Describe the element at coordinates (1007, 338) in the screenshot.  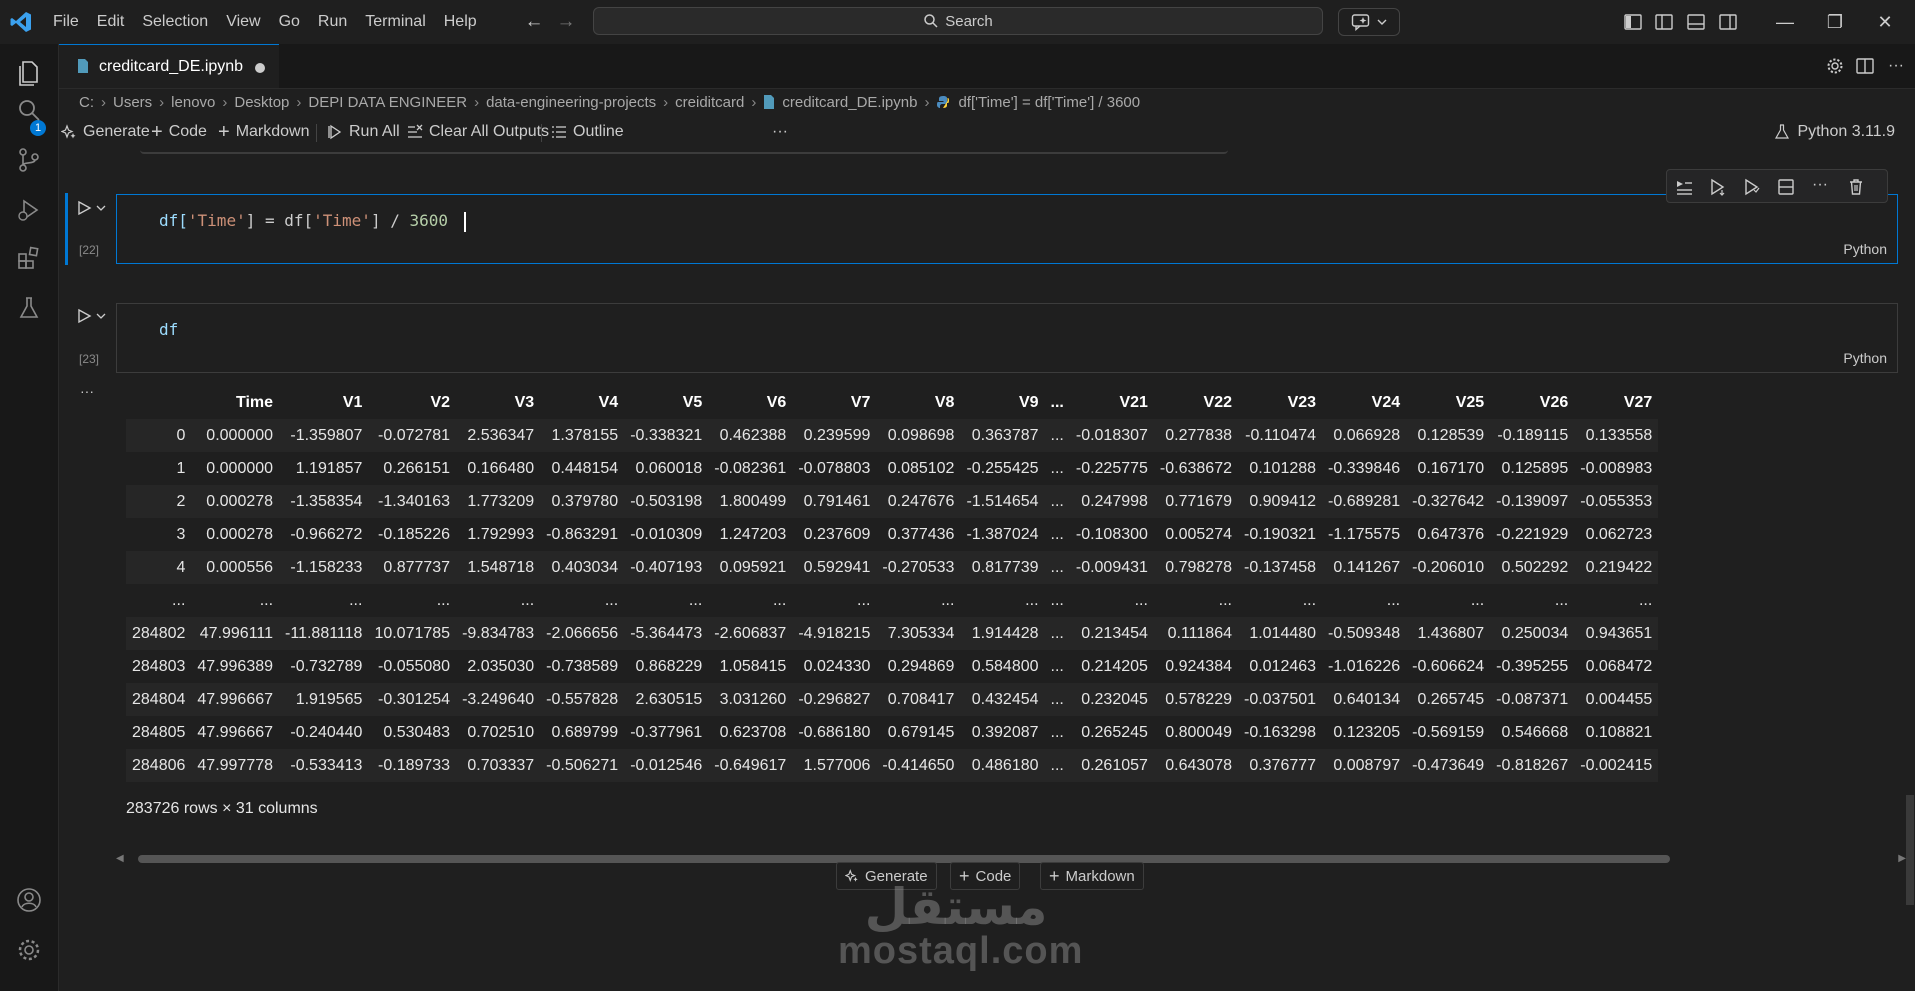
I see `code-cell-23: df Python` at that location.